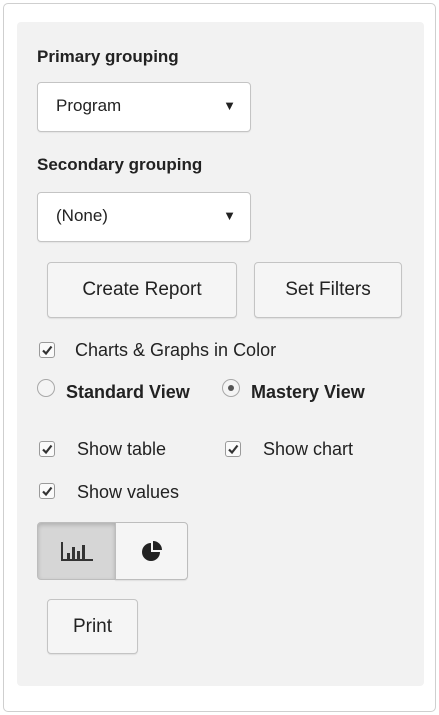 The height and width of the screenshot is (715, 439). Describe the element at coordinates (144, 217) in the screenshot. I see `secondary-grouping-select: (None) ▼` at that location.